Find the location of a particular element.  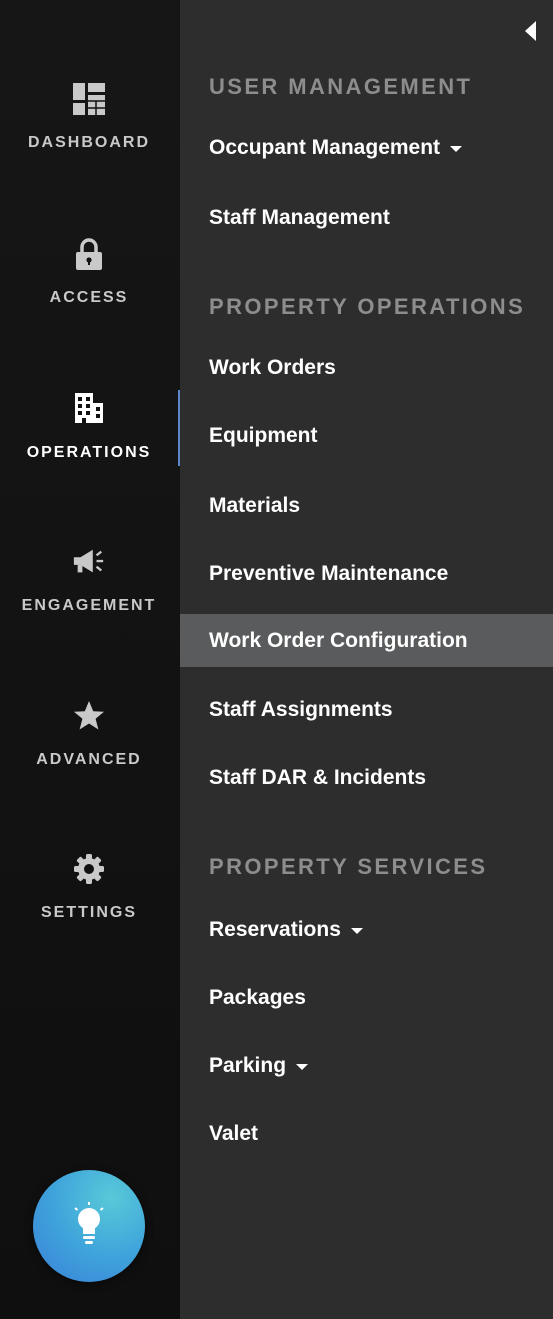

rail-item-settings: SETTINGS is located at coordinates (90, 900).